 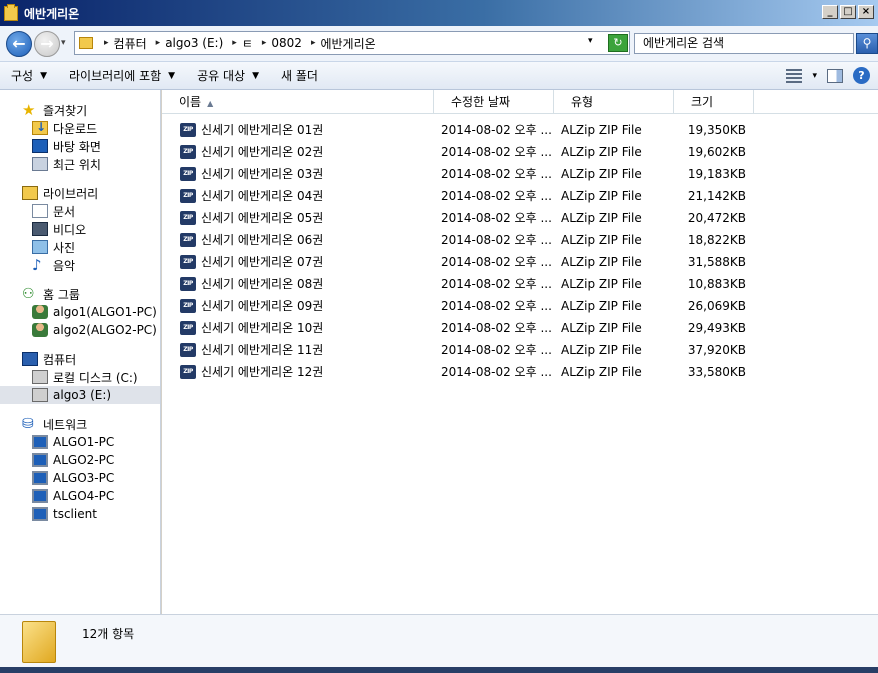 What do you see at coordinates (439, 640) in the screenshot?
I see `details-pane: 12개 항목` at bounding box center [439, 640].